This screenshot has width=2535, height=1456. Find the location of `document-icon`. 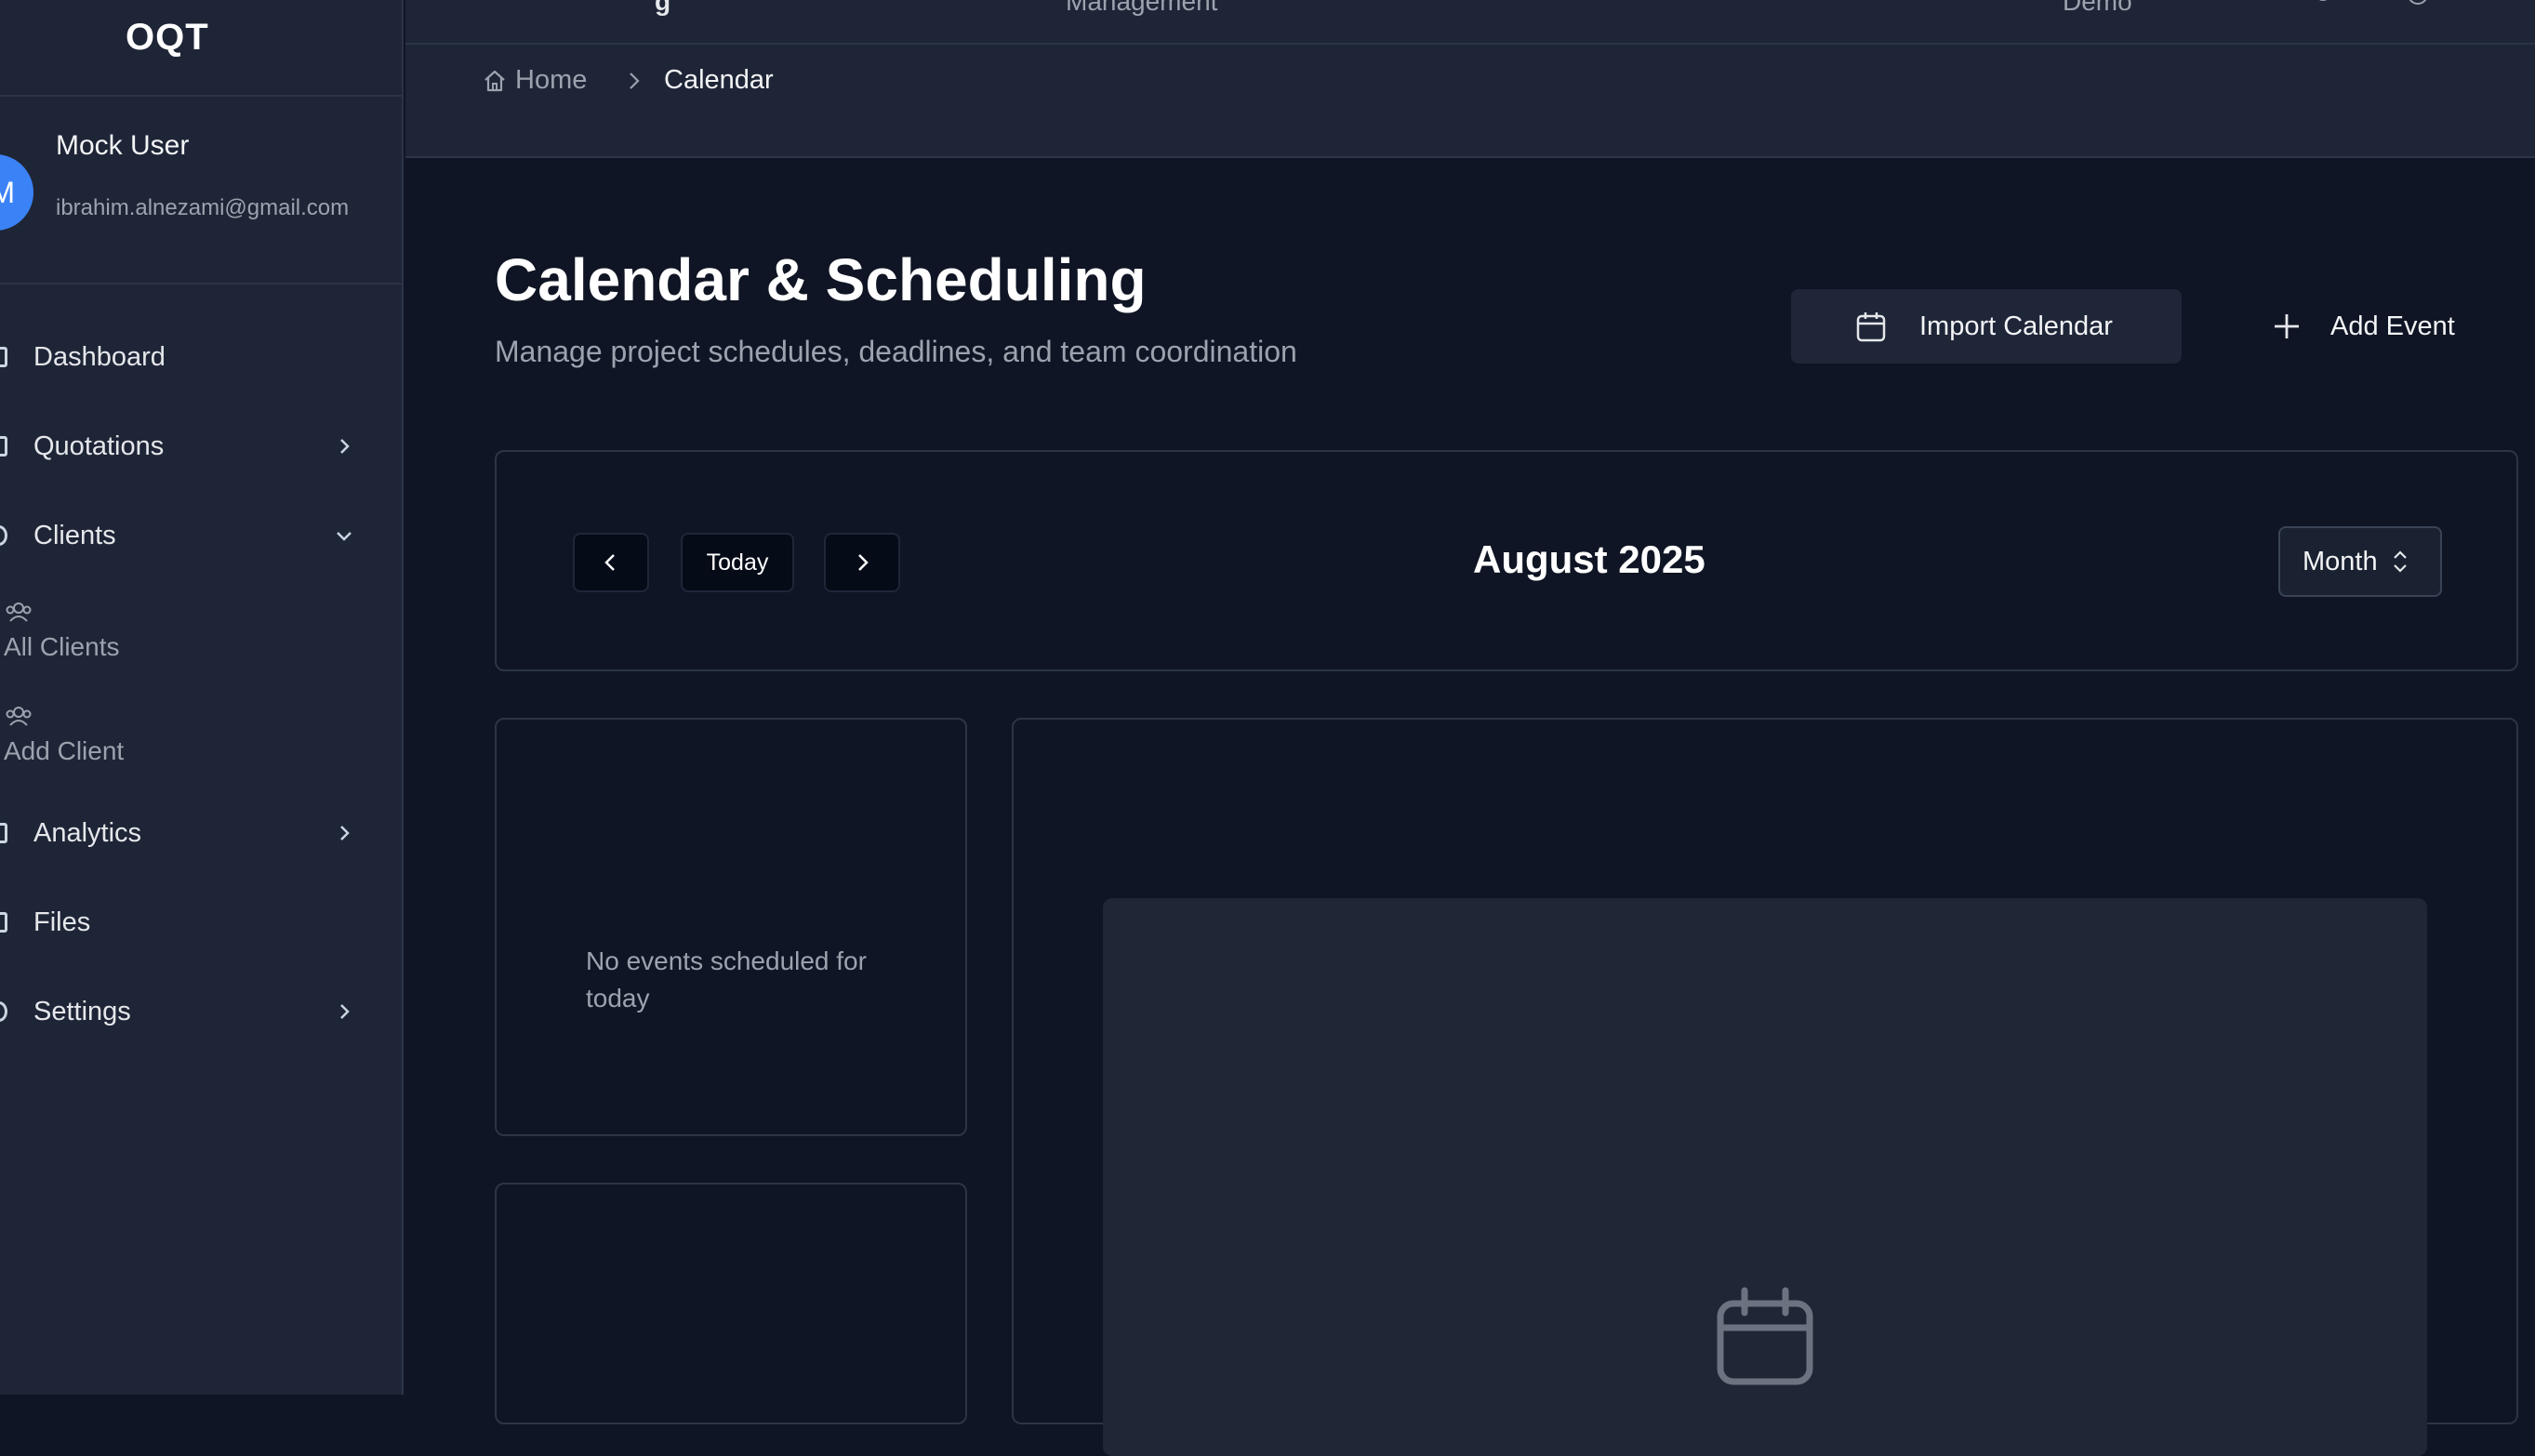

document-icon is located at coordinates (4, 446).